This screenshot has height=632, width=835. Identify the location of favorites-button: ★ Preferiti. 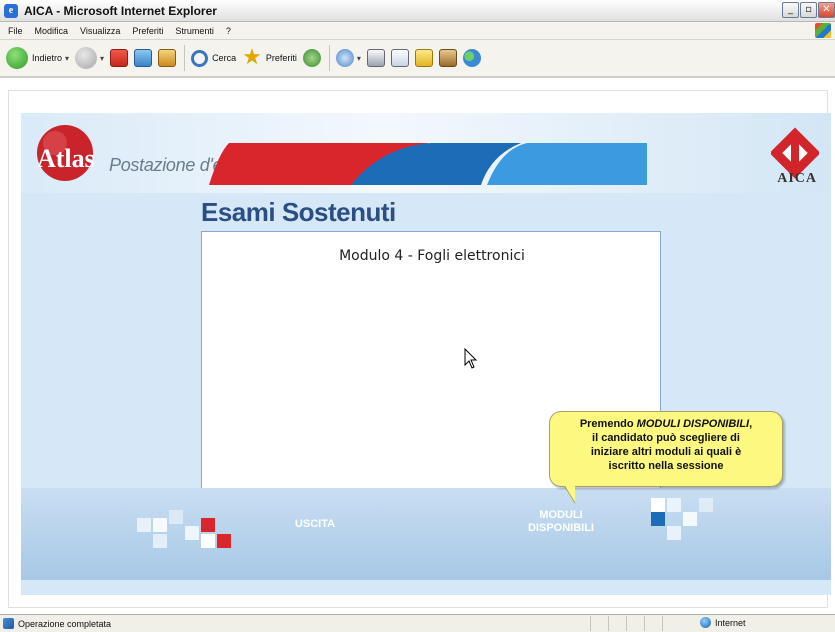
(269, 58).